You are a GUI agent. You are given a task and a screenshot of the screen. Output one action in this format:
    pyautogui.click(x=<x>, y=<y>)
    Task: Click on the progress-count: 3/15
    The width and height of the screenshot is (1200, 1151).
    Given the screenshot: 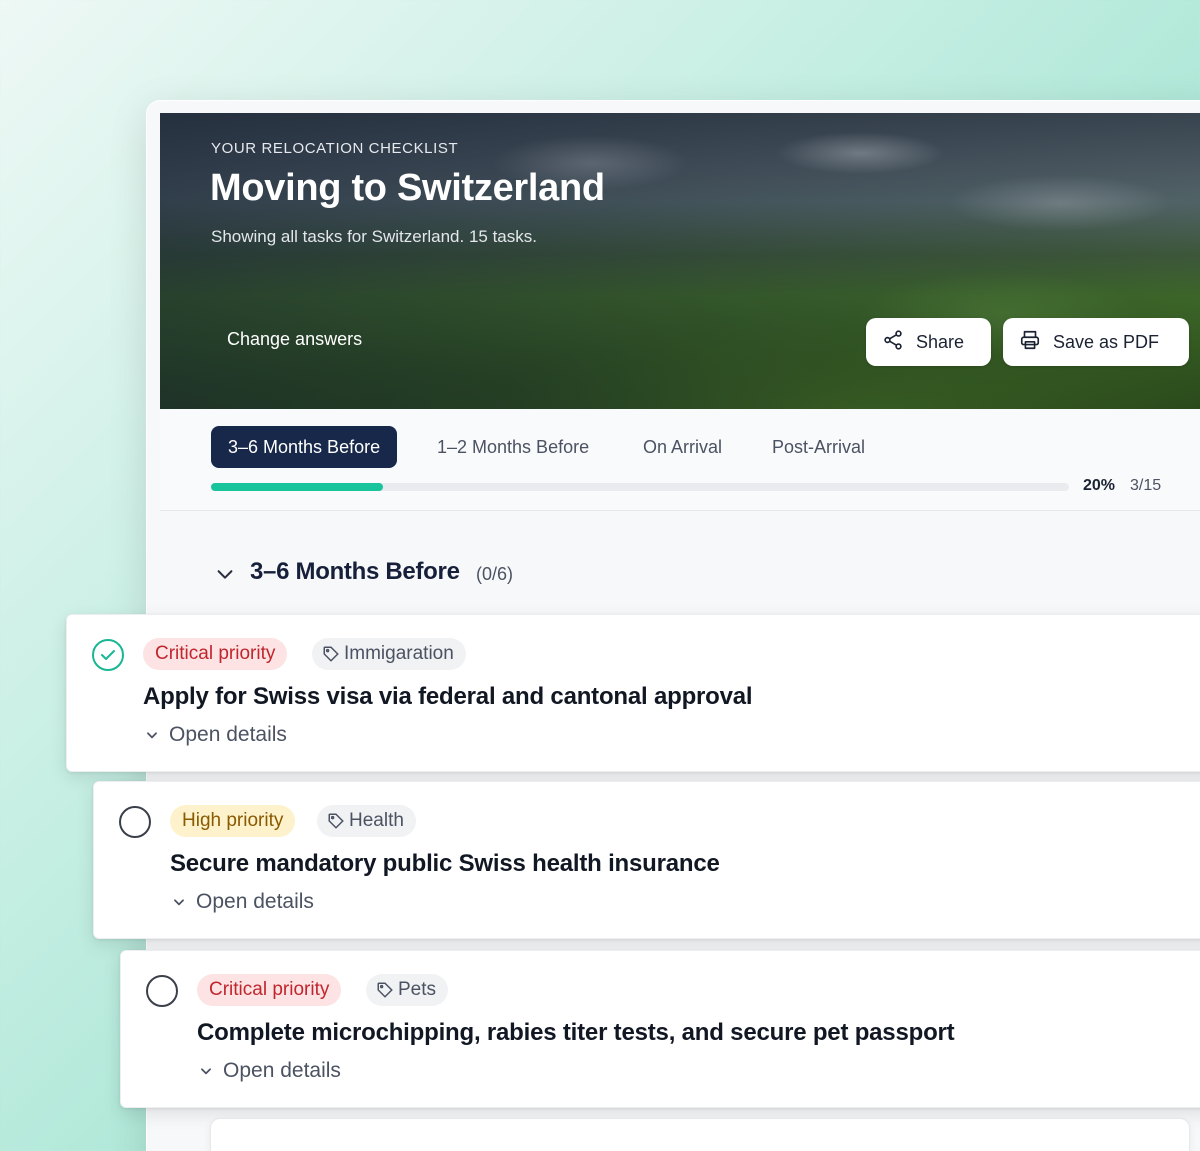 What is the action you would take?
    pyautogui.click(x=1146, y=485)
    